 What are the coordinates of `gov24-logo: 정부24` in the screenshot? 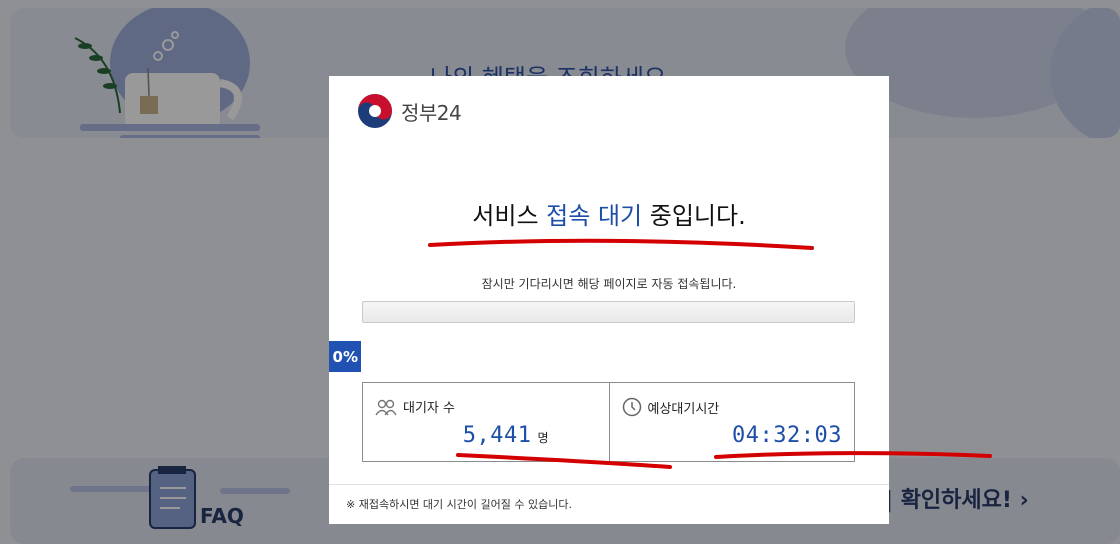 It's located at (409, 111).